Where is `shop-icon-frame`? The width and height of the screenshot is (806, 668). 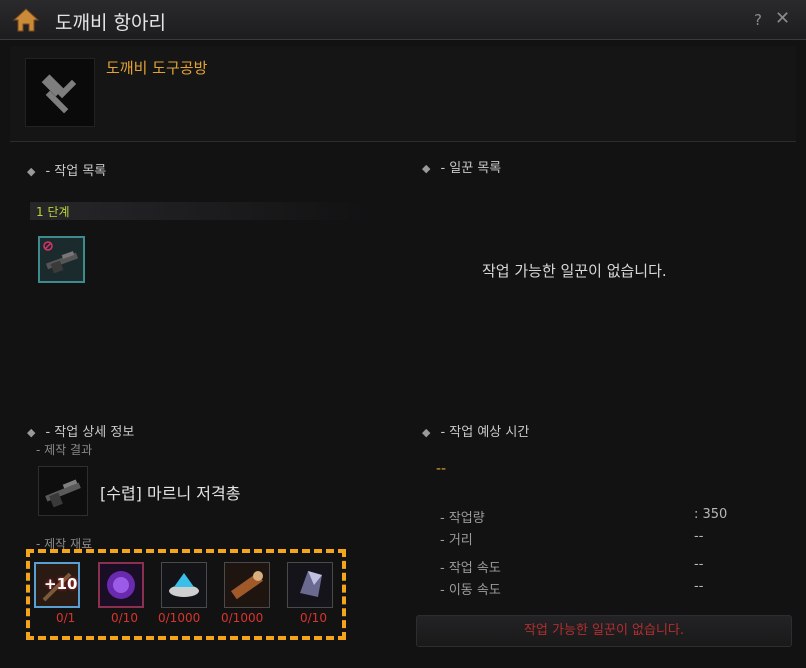 shop-icon-frame is located at coordinates (60, 92).